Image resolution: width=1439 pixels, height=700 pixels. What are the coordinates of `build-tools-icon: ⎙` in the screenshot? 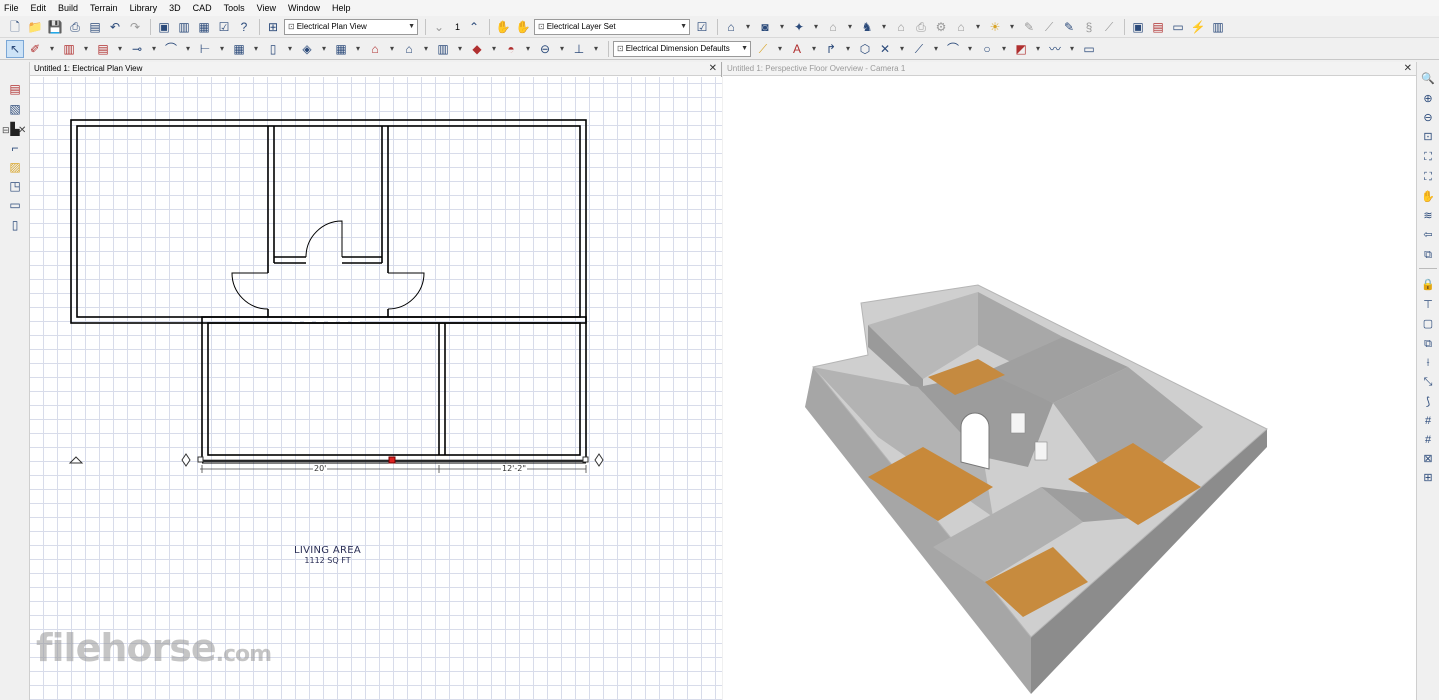 It's located at (921, 27).